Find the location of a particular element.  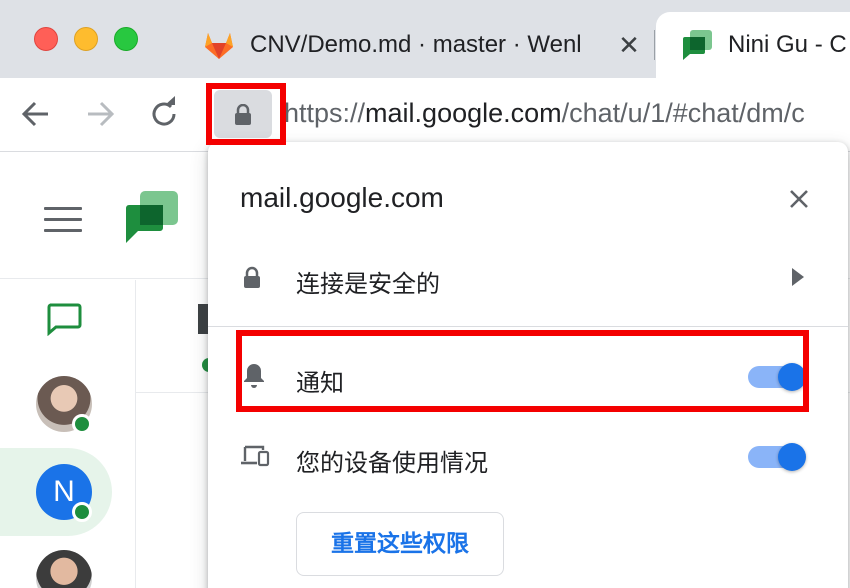

reload-icon is located at coordinates (164, 111).